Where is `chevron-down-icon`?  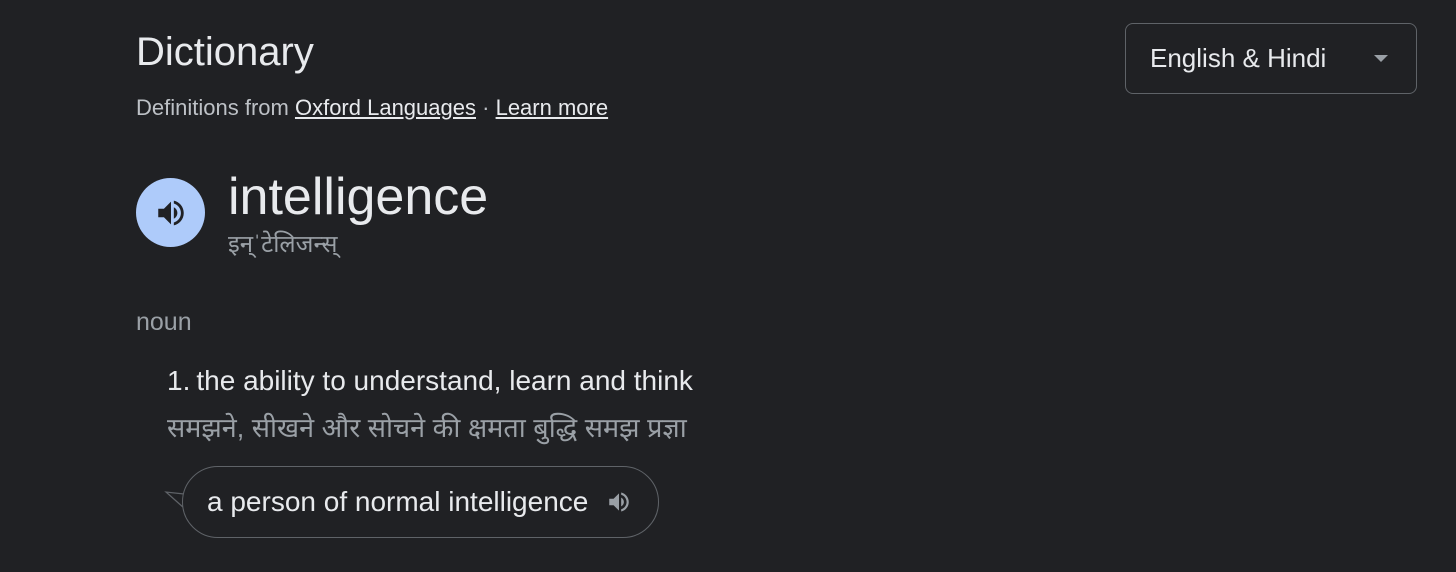 chevron-down-icon is located at coordinates (1381, 58).